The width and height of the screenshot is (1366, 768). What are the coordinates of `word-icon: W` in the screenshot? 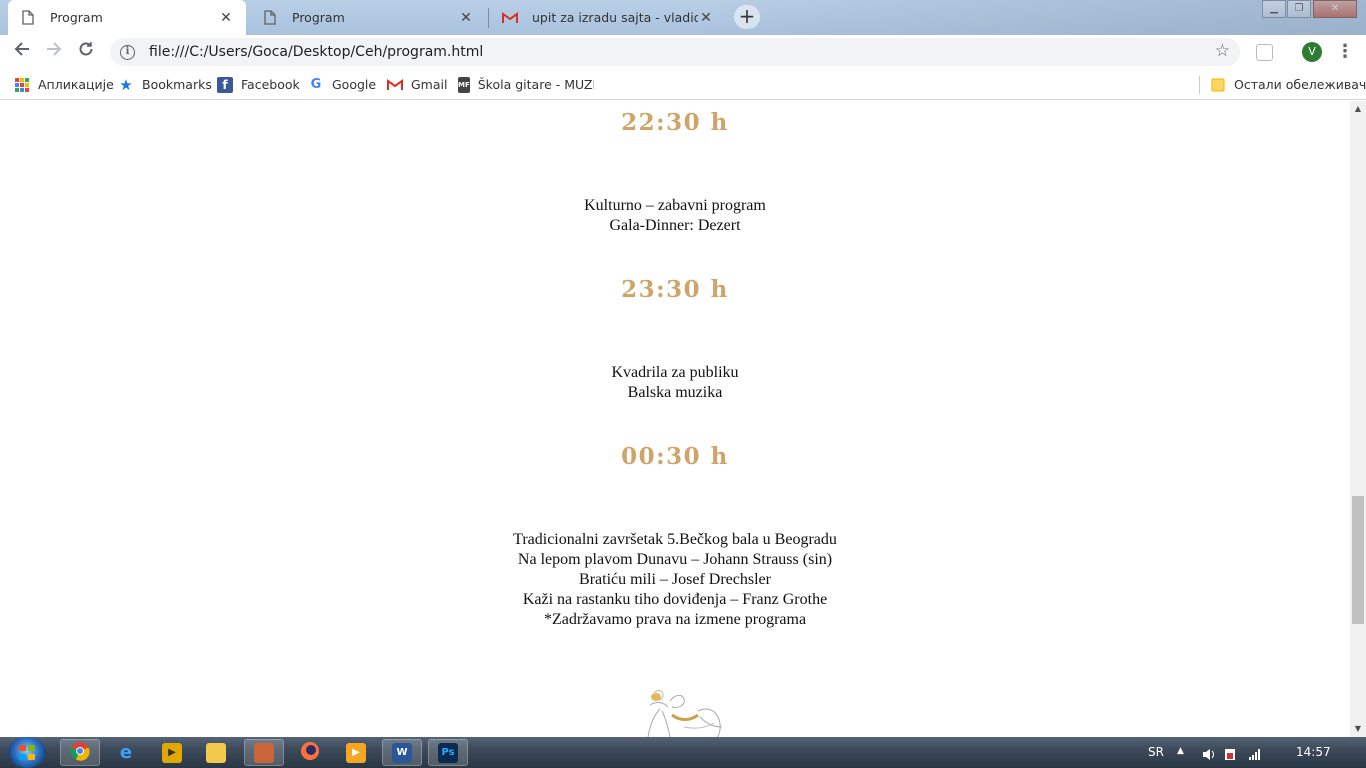 It's located at (402, 752).